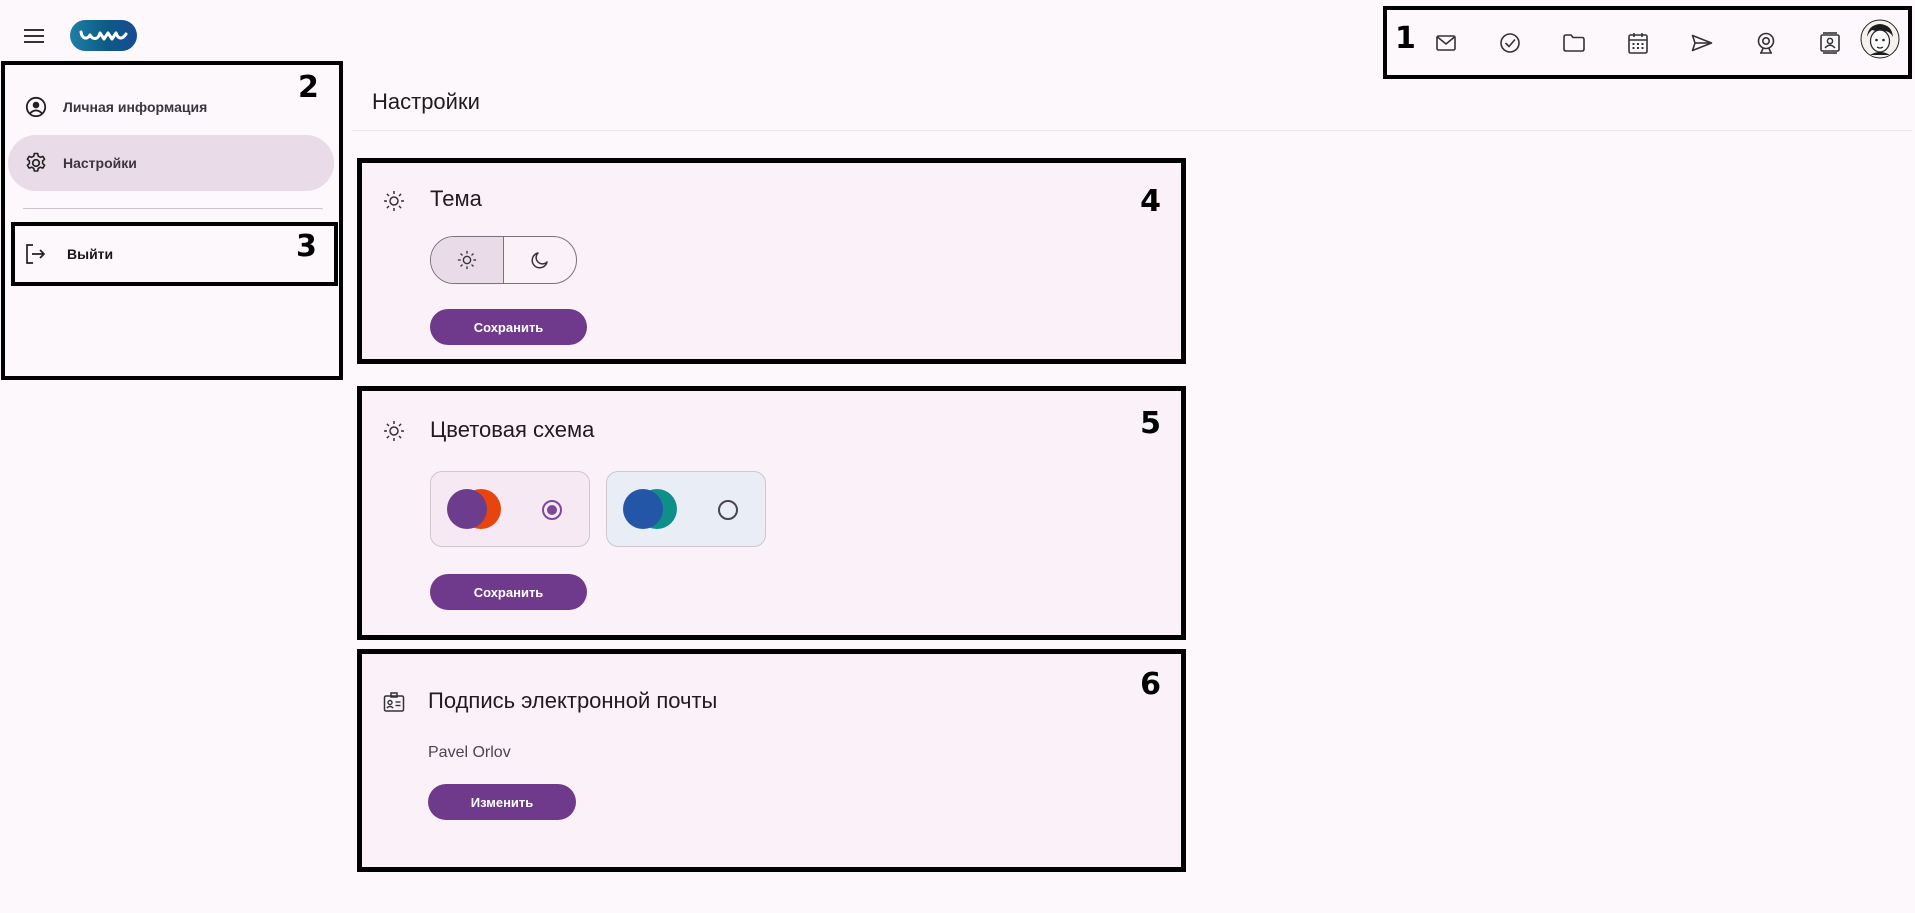  I want to click on theme-light-option, so click(467, 260).